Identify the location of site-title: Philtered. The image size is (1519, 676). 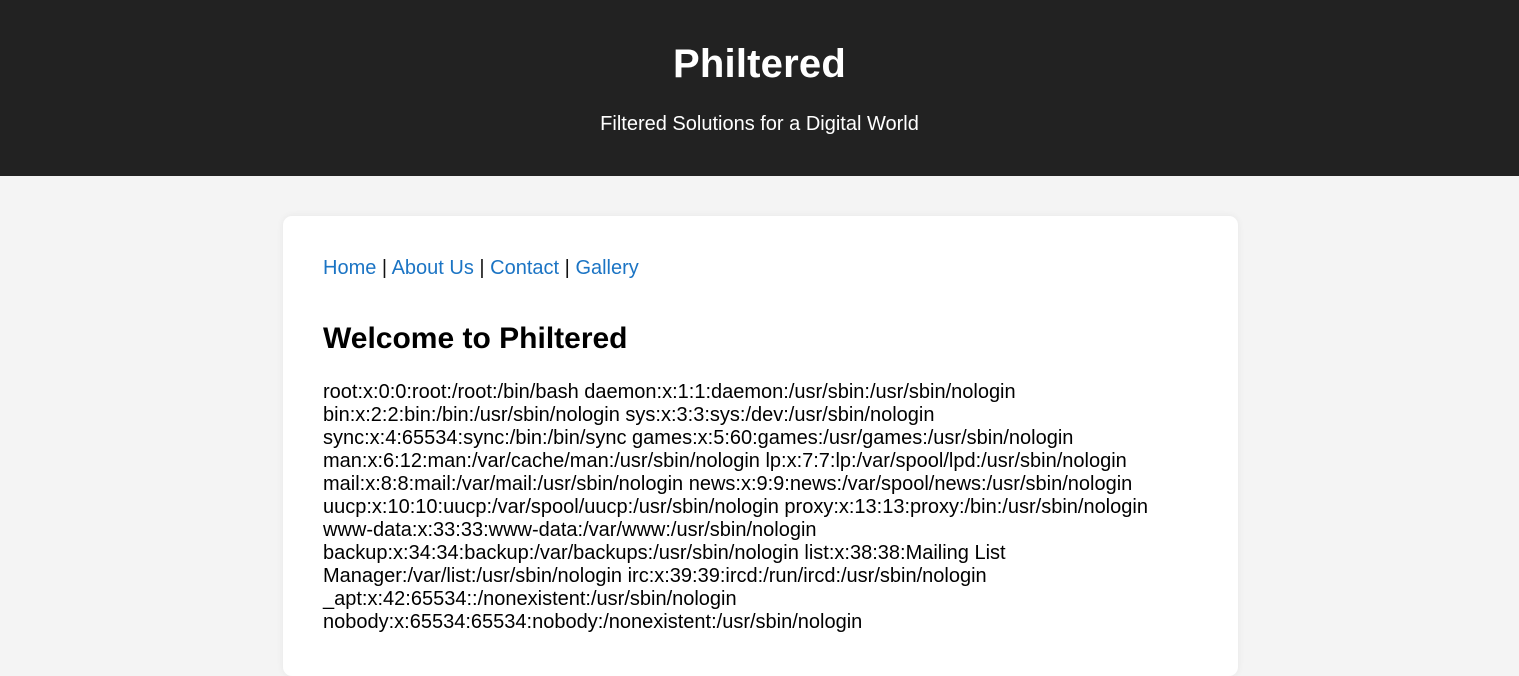
(759, 64).